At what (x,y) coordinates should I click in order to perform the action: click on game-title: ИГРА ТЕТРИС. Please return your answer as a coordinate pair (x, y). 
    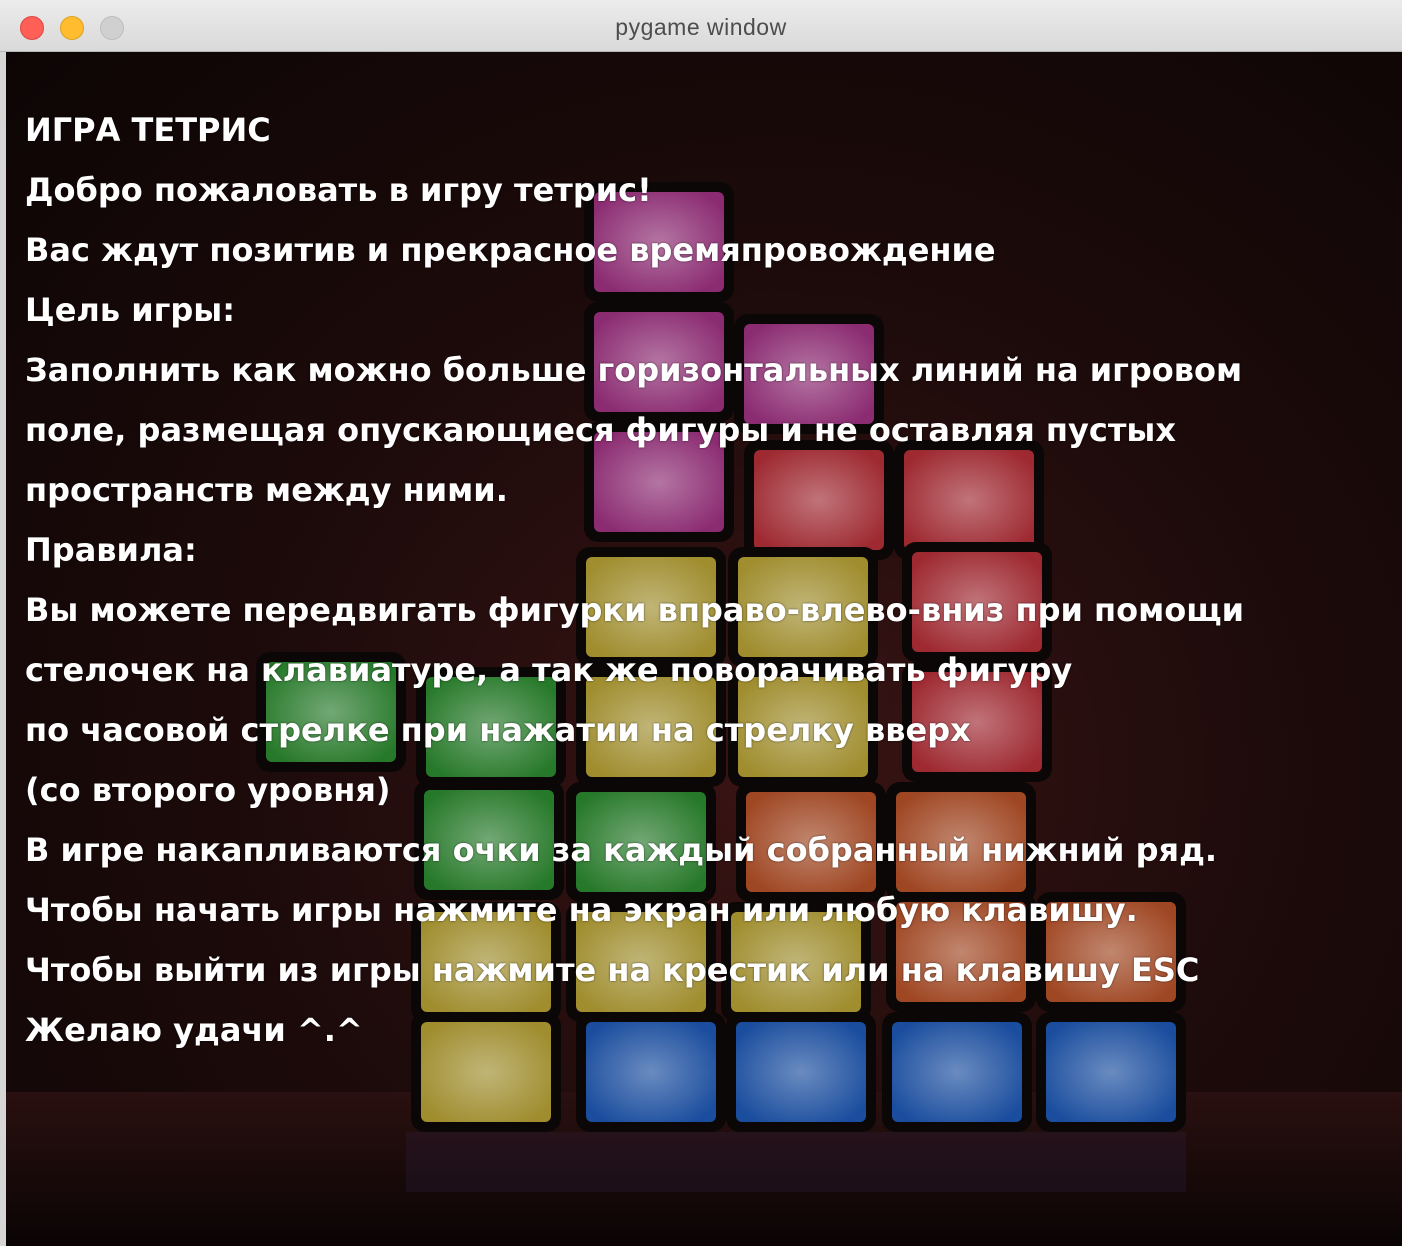
    Looking at the image, I should click on (148, 130).